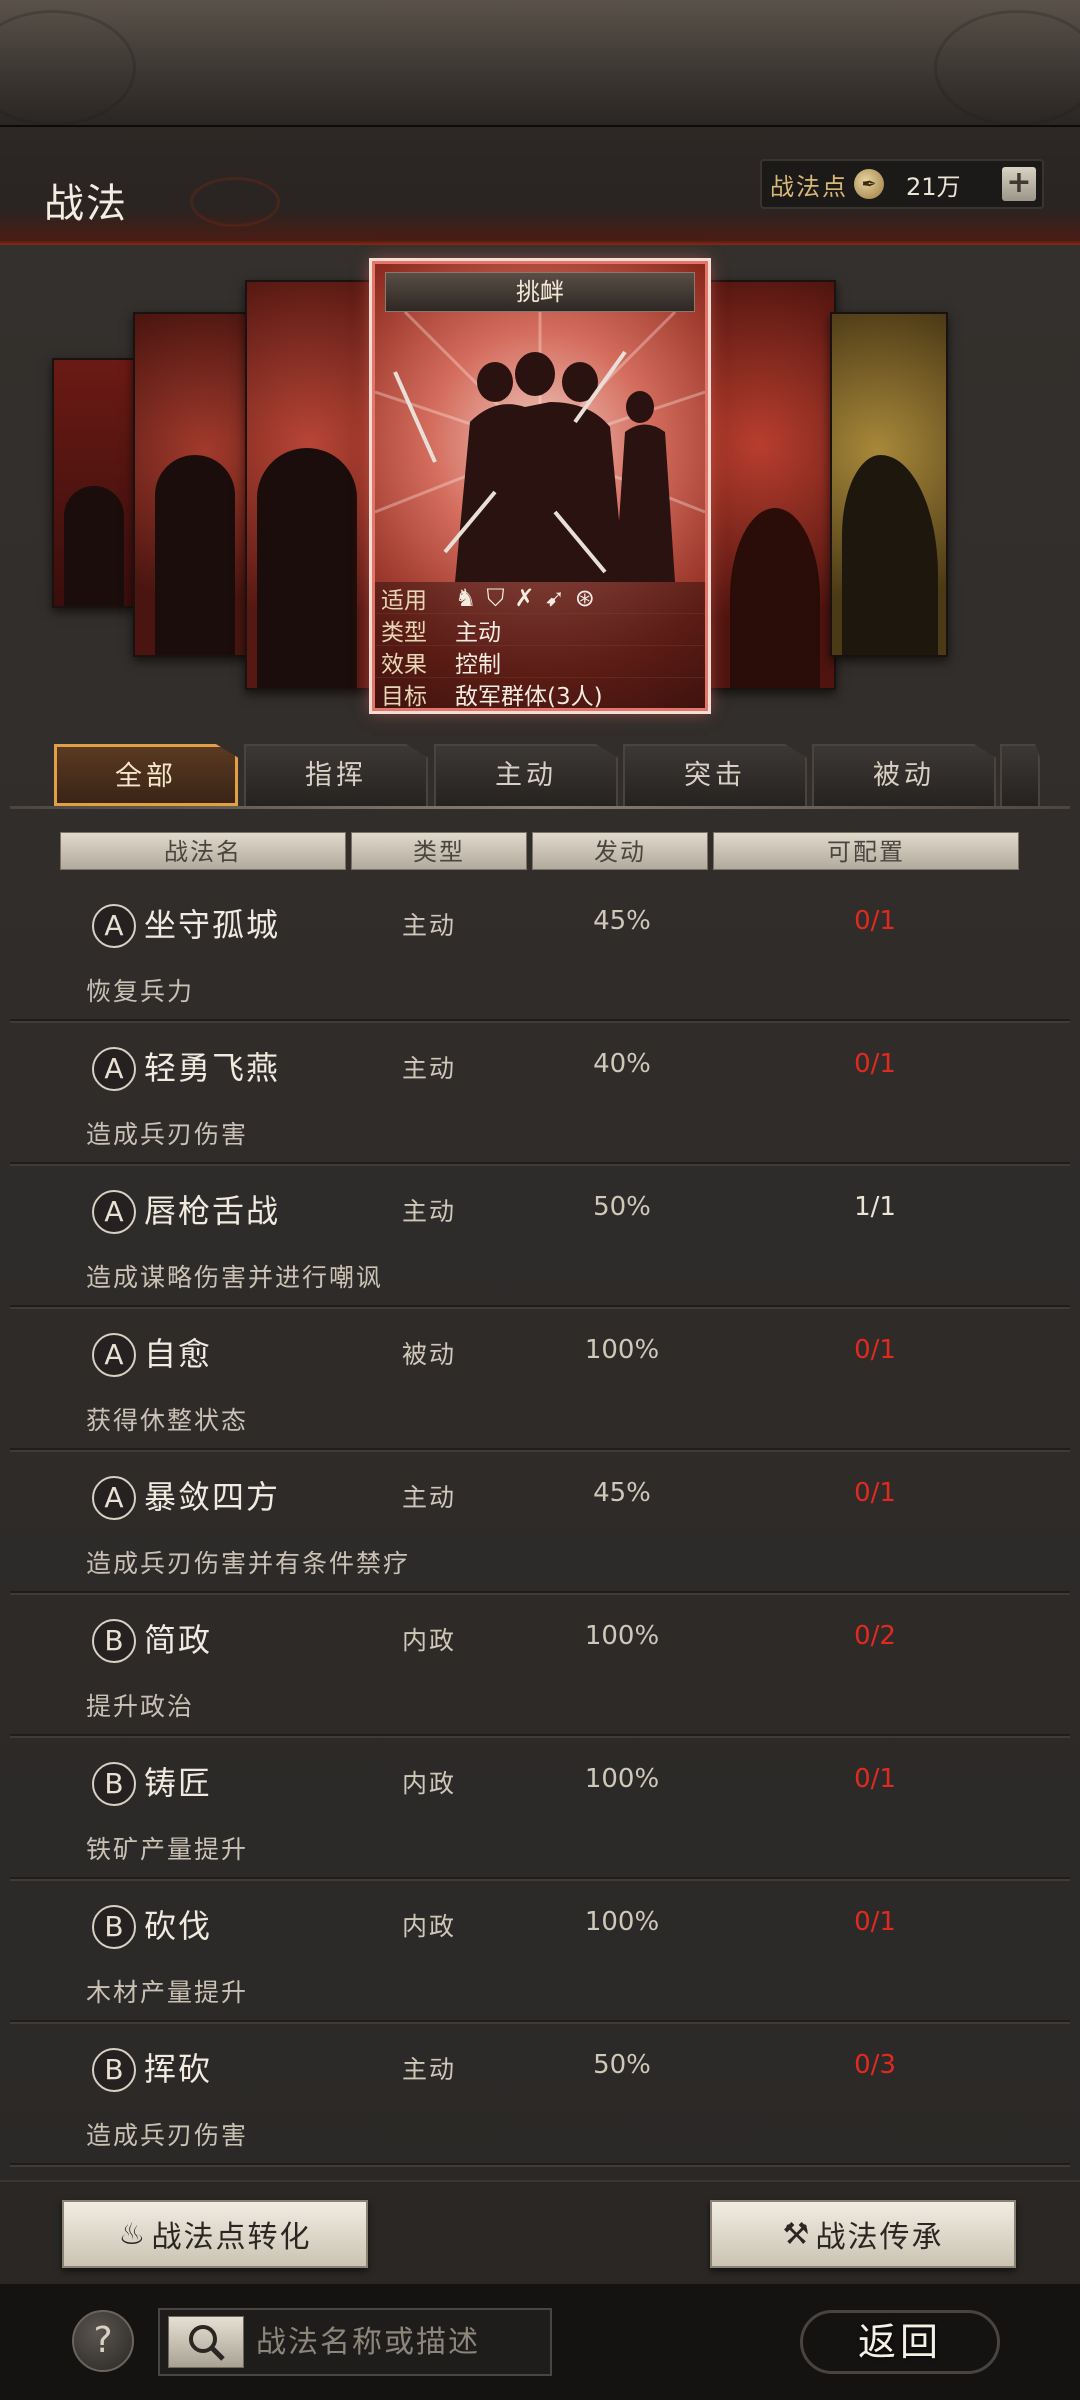 The image size is (1080, 2400). What do you see at coordinates (146, 775) in the screenshot?
I see `tab-all: 全部` at bounding box center [146, 775].